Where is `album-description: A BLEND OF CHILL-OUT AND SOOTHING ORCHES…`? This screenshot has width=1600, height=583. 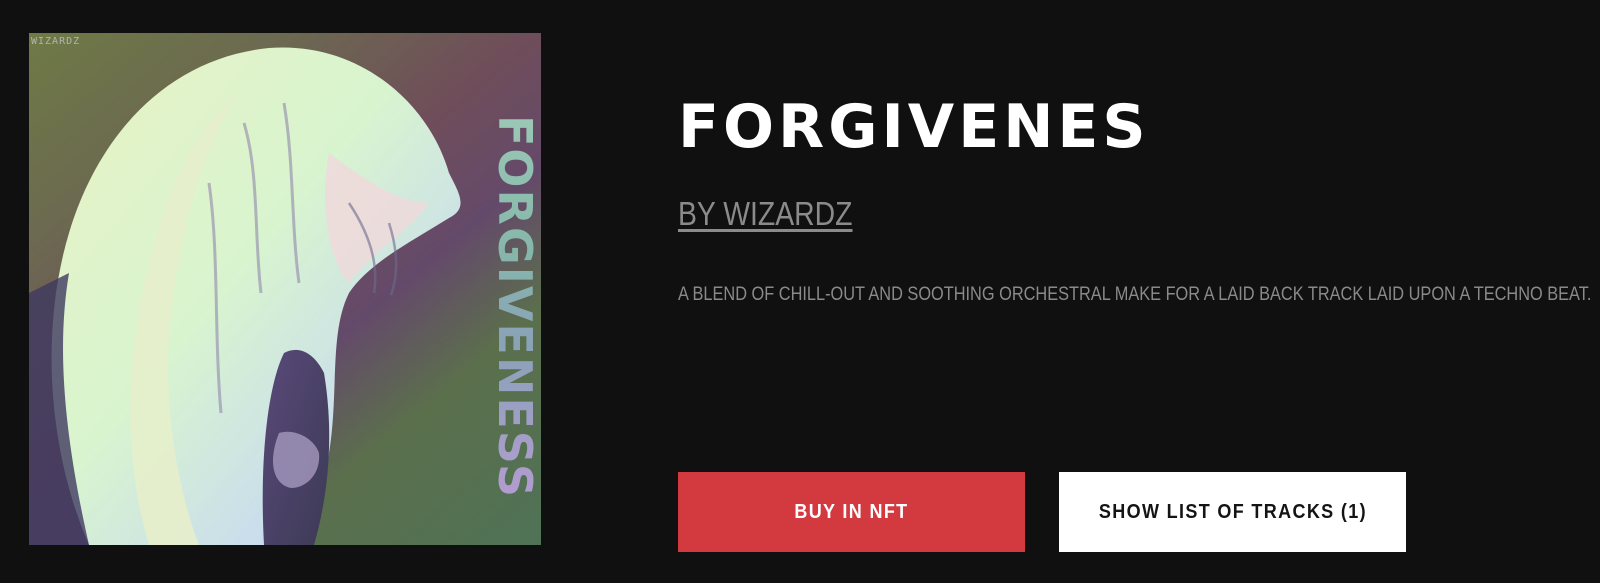 album-description: A BLEND OF CHILL-OUT AND SOOTHING ORCHES… is located at coordinates (1135, 294).